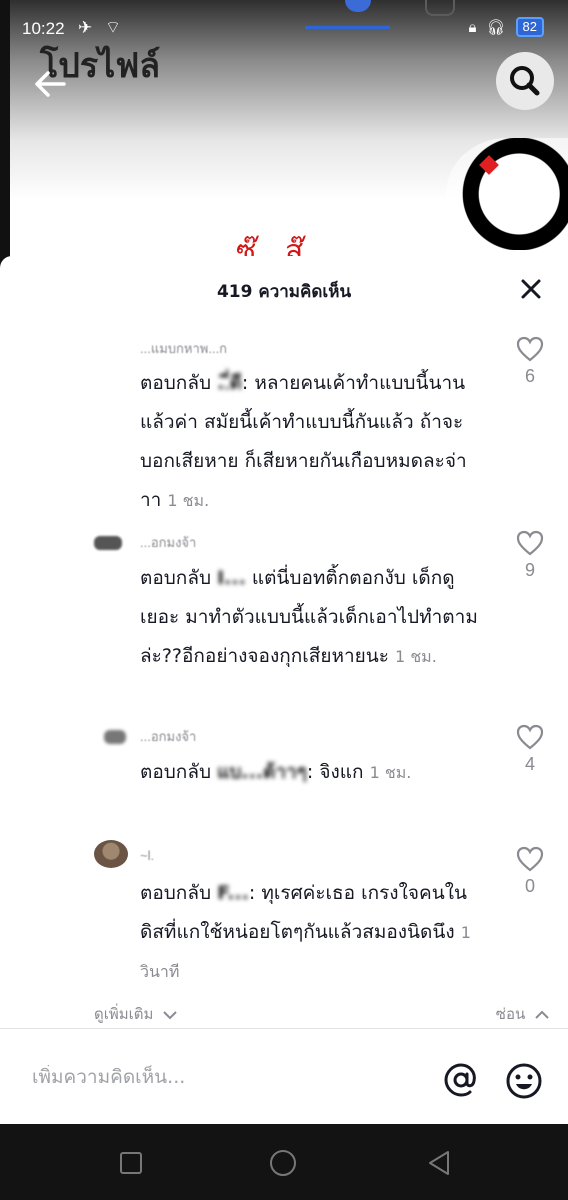 This screenshot has height=1200, width=568. I want to click on close-button, so click(531, 289).